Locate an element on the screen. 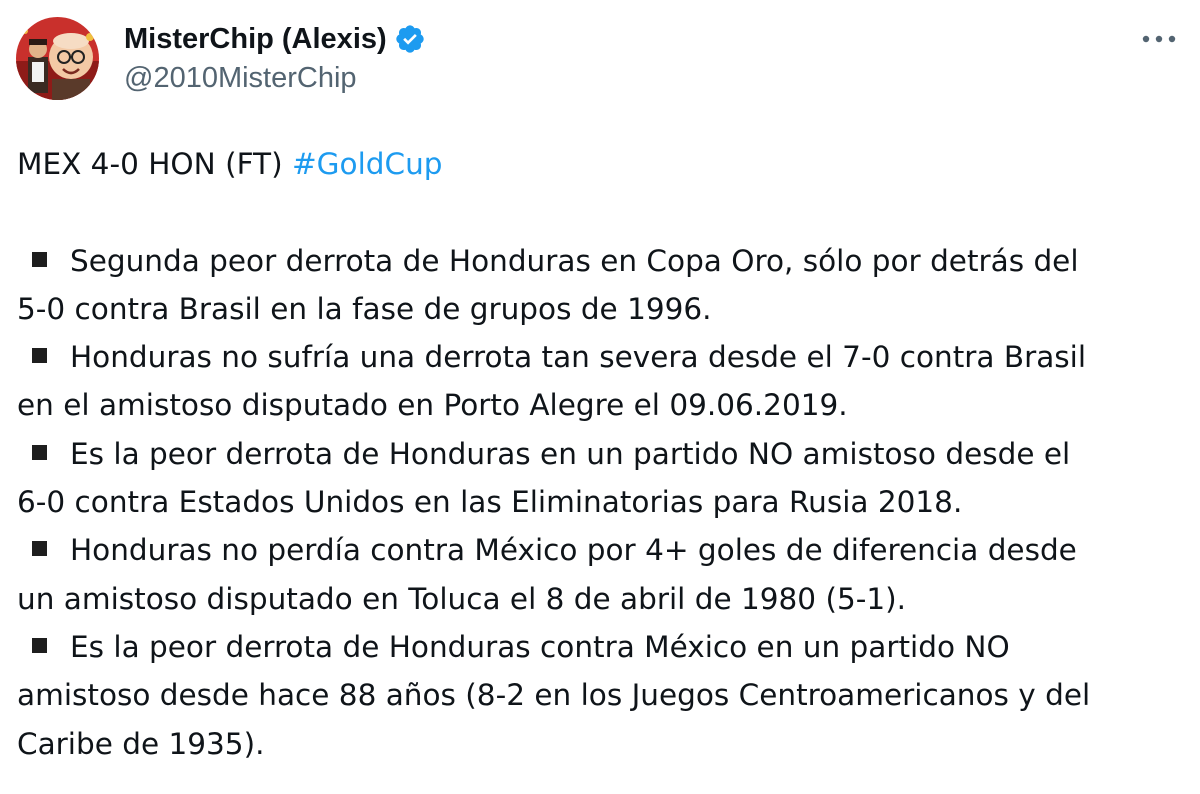 The height and width of the screenshot is (794, 1200). author-handle: @2010MisterChip is located at coordinates (240, 78).